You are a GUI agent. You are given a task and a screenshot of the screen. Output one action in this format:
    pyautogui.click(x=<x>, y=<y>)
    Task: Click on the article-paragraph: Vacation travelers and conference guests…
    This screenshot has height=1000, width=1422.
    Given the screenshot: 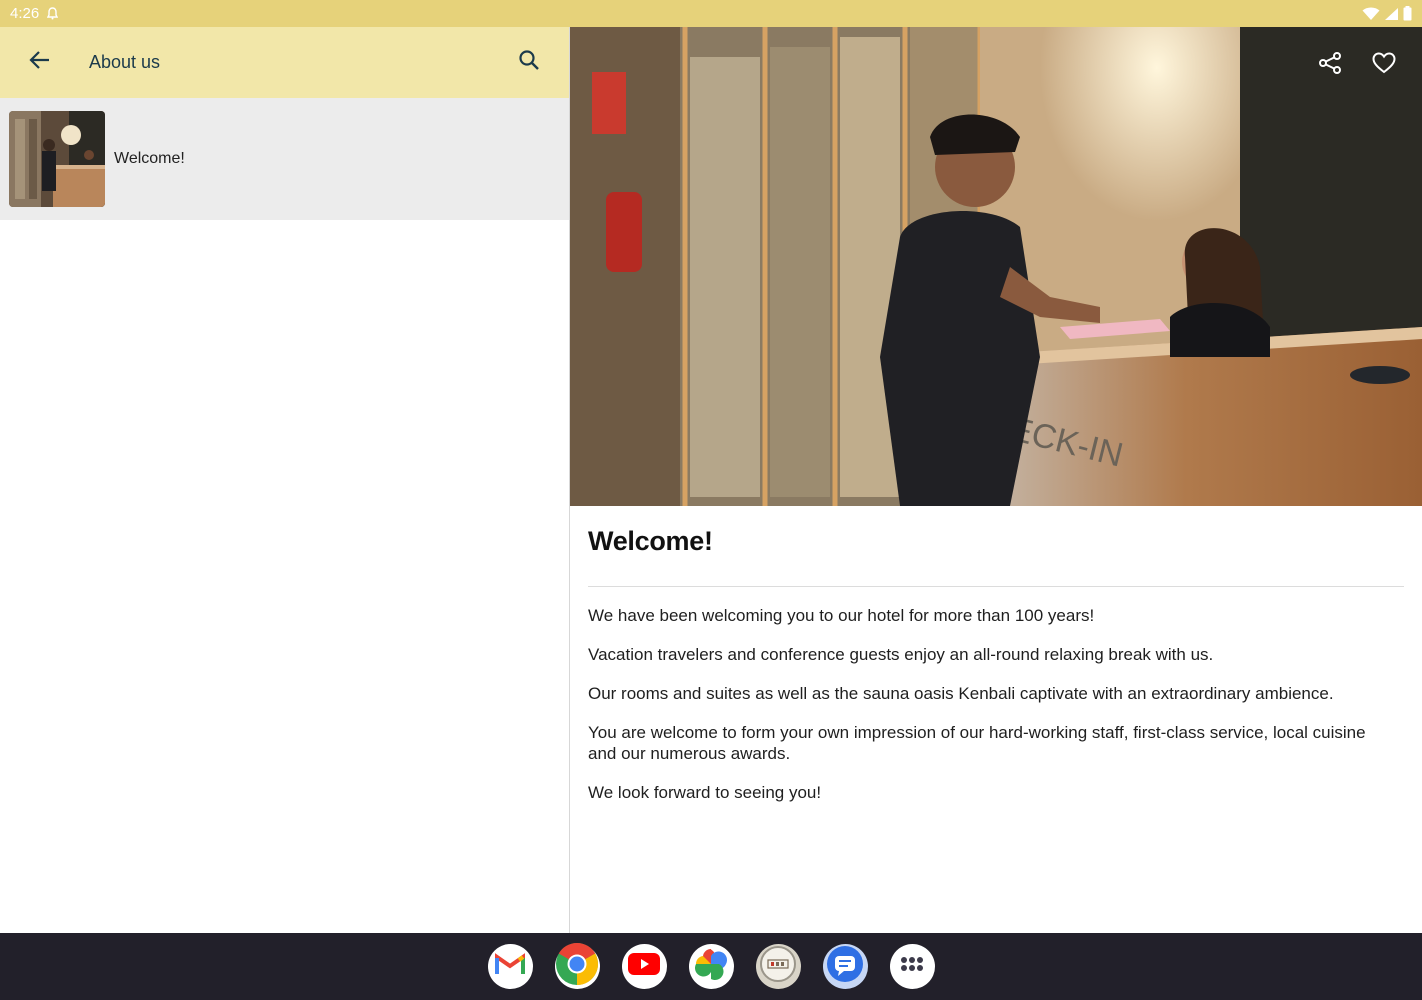 What is the action you would take?
    pyautogui.click(x=901, y=654)
    